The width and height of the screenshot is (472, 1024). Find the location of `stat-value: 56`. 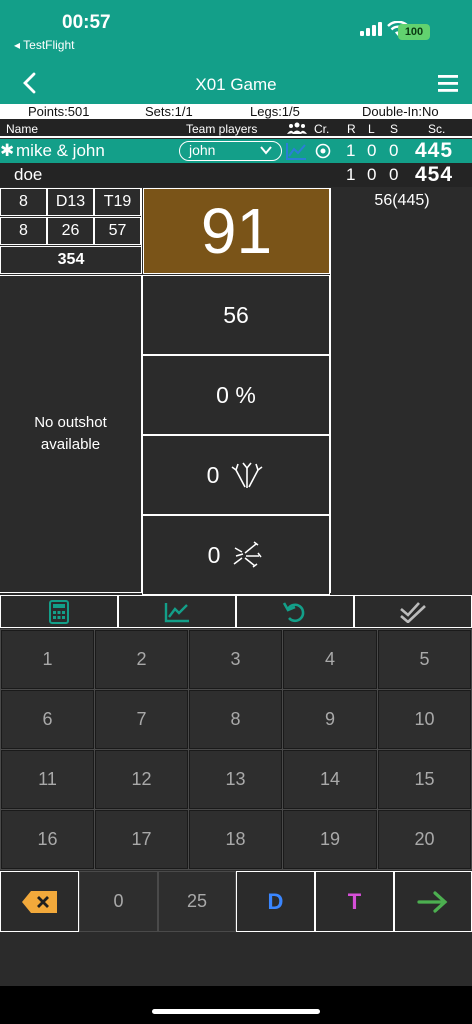

stat-value: 56 is located at coordinates (236, 315).